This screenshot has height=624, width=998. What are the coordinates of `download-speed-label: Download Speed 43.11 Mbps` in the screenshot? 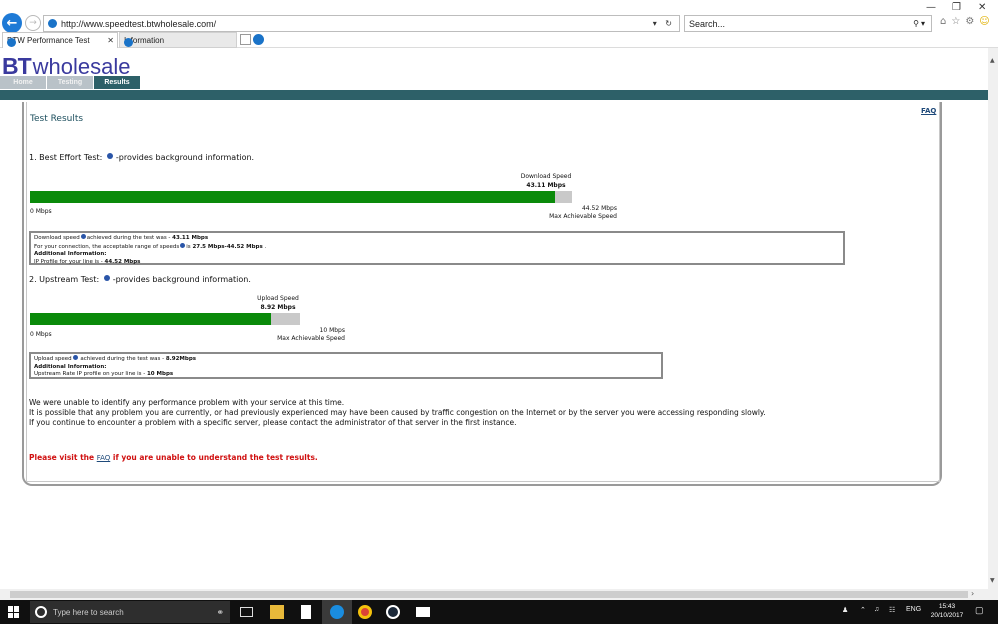 It's located at (546, 181).